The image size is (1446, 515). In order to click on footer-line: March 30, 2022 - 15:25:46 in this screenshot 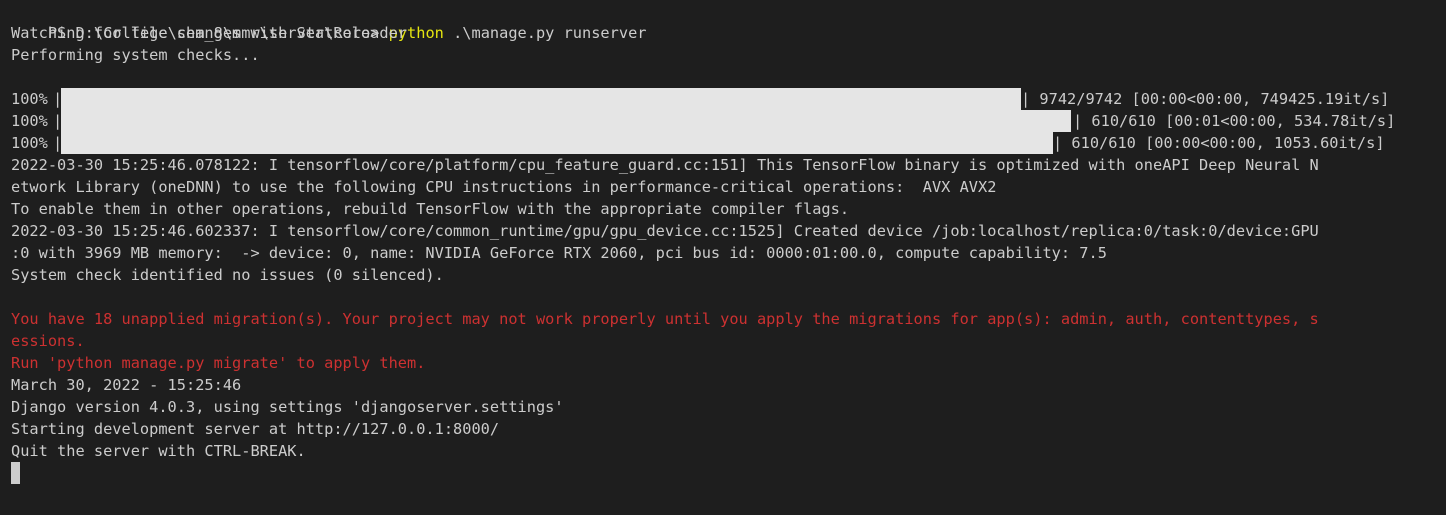, I will do `click(126, 385)`.